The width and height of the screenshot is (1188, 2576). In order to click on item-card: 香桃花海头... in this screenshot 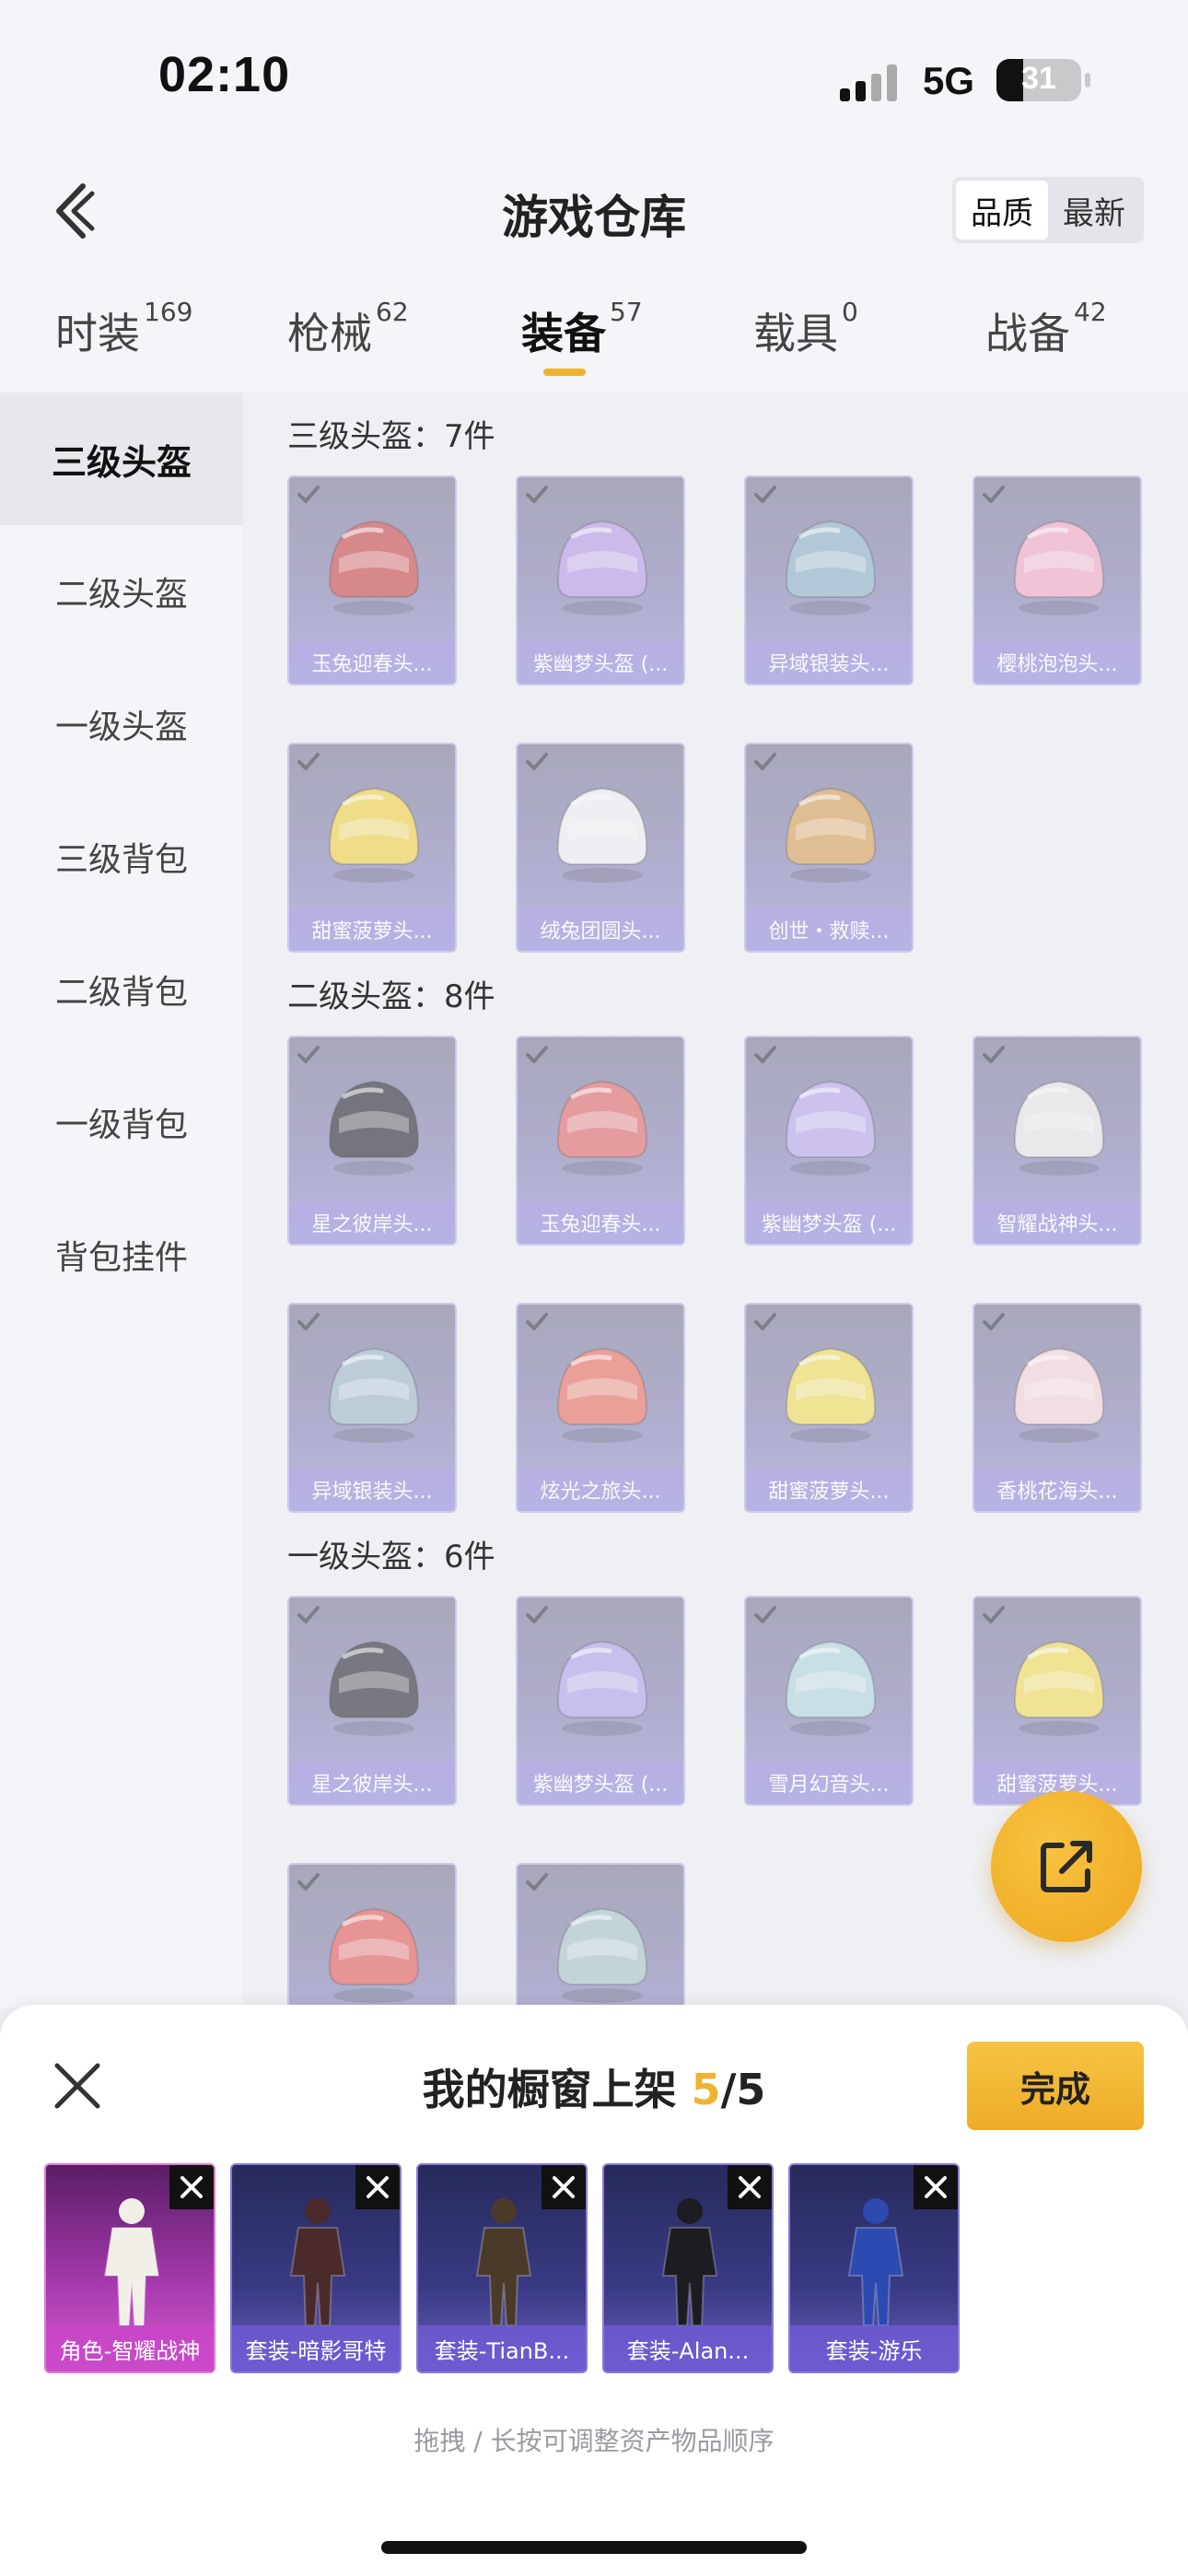, I will do `click(1057, 1408)`.